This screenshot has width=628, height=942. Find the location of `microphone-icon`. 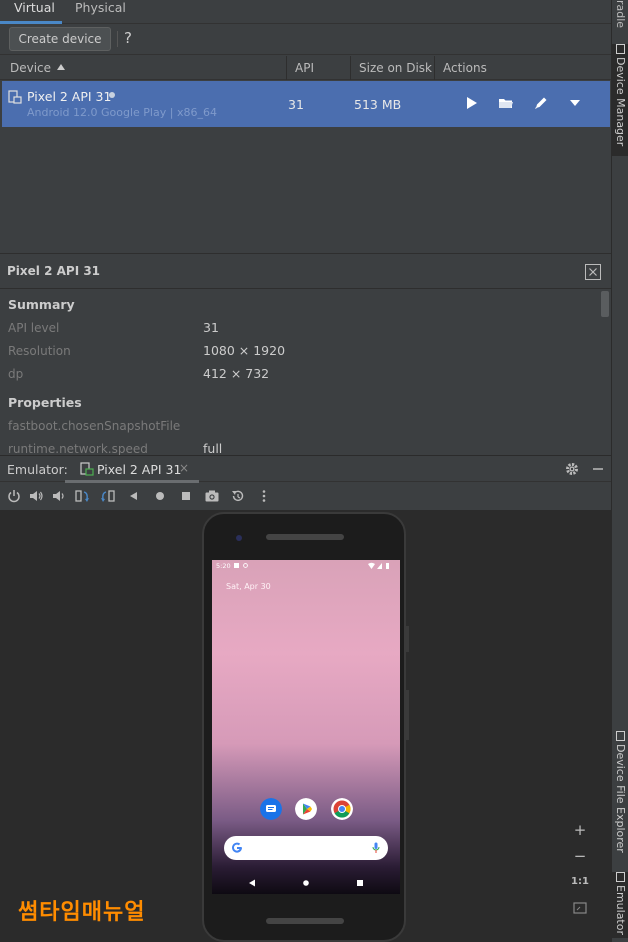

microphone-icon is located at coordinates (376, 848).